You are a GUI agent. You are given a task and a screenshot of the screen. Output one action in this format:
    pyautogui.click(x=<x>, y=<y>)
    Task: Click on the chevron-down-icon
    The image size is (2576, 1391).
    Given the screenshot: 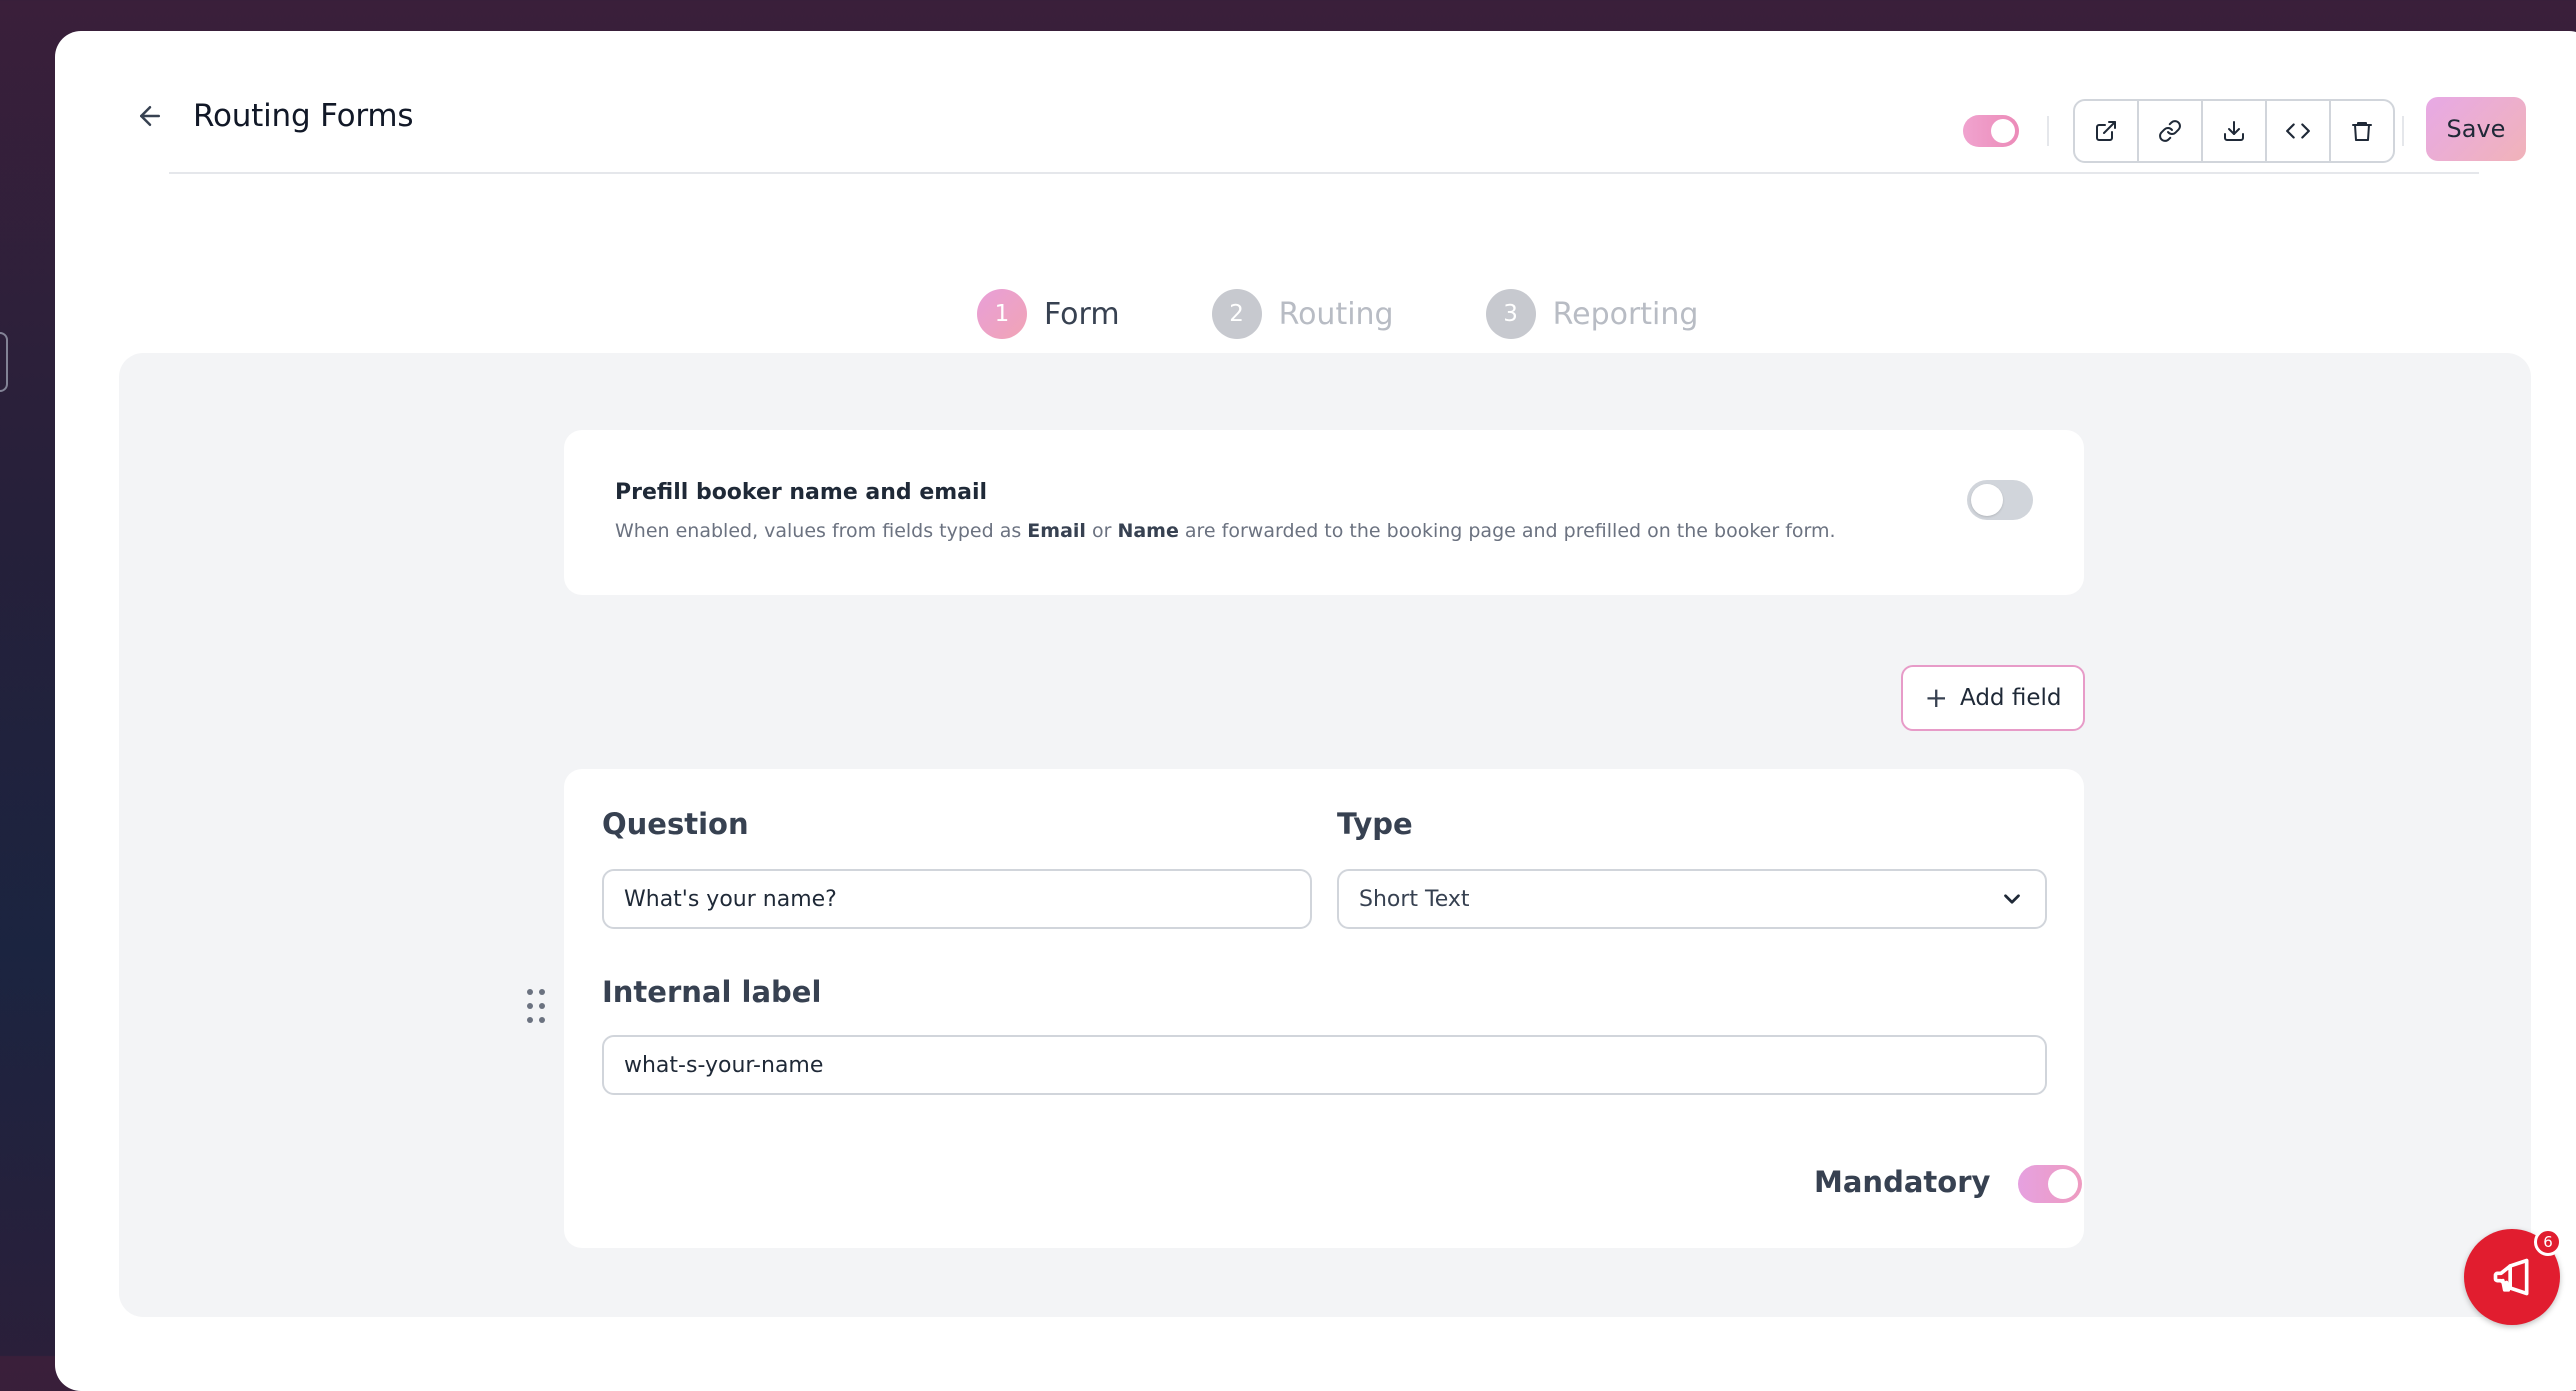 What is the action you would take?
    pyautogui.click(x=2012, y=899)
    